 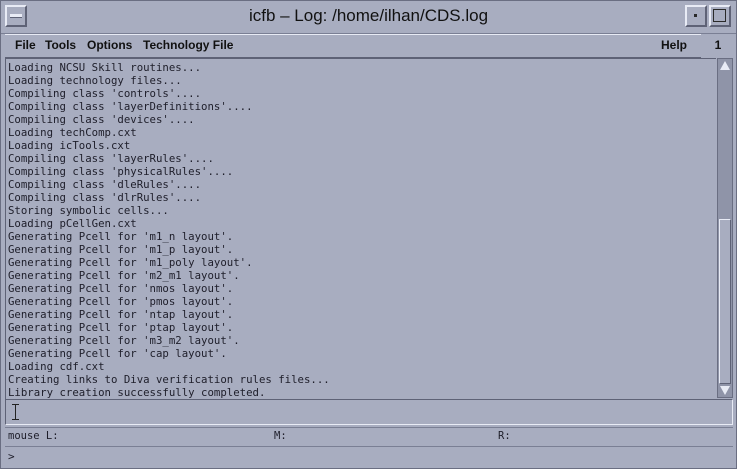 What do you see at coordinates (369, 456) in the screenshot?
I see `prompt-line: >` at bounding box center [369, 456].